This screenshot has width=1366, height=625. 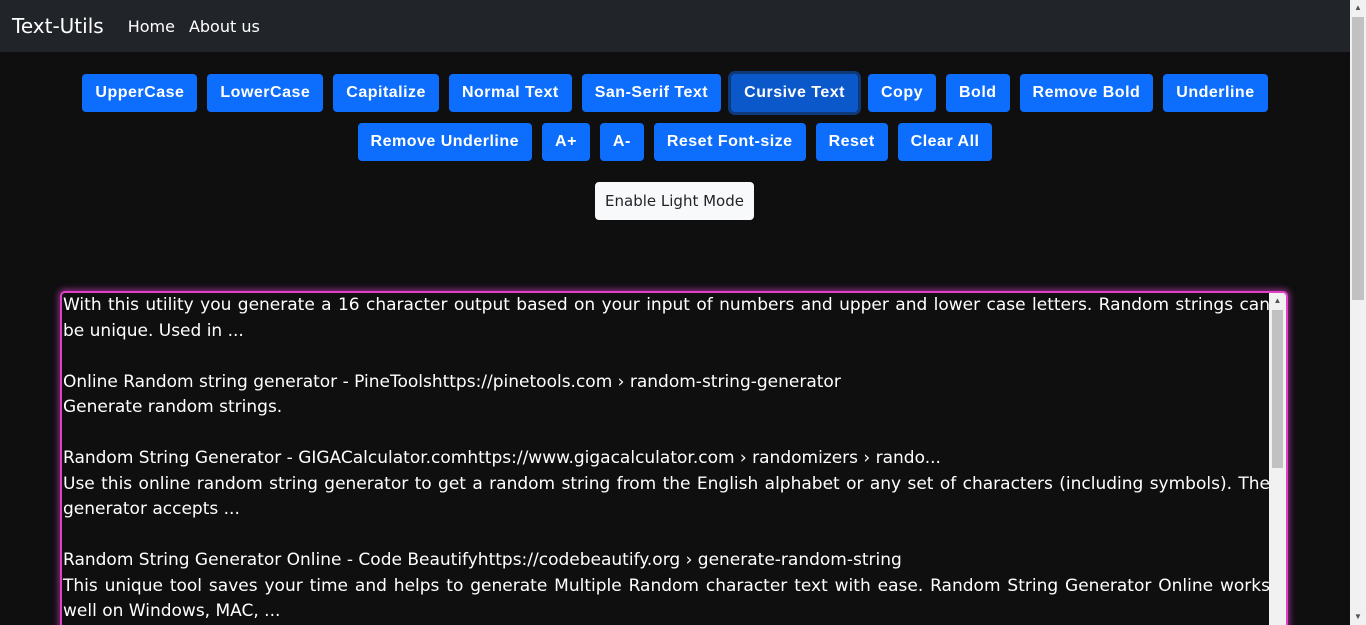 What do you see at coordinates (675, 26) in the screenshot?
I see `navbar: Text-Utils Home About us` at bounding box center [675, 26].